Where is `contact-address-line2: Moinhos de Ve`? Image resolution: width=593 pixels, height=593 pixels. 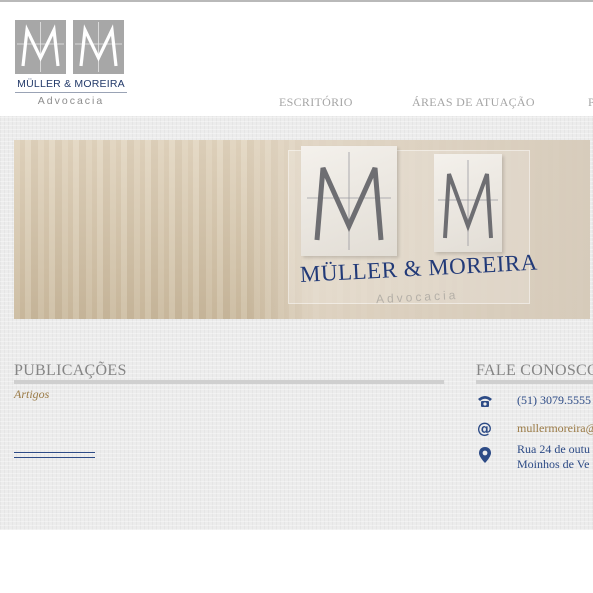
contact-address-line2: Moinhos de Ve is located at coordinates (553, 464).